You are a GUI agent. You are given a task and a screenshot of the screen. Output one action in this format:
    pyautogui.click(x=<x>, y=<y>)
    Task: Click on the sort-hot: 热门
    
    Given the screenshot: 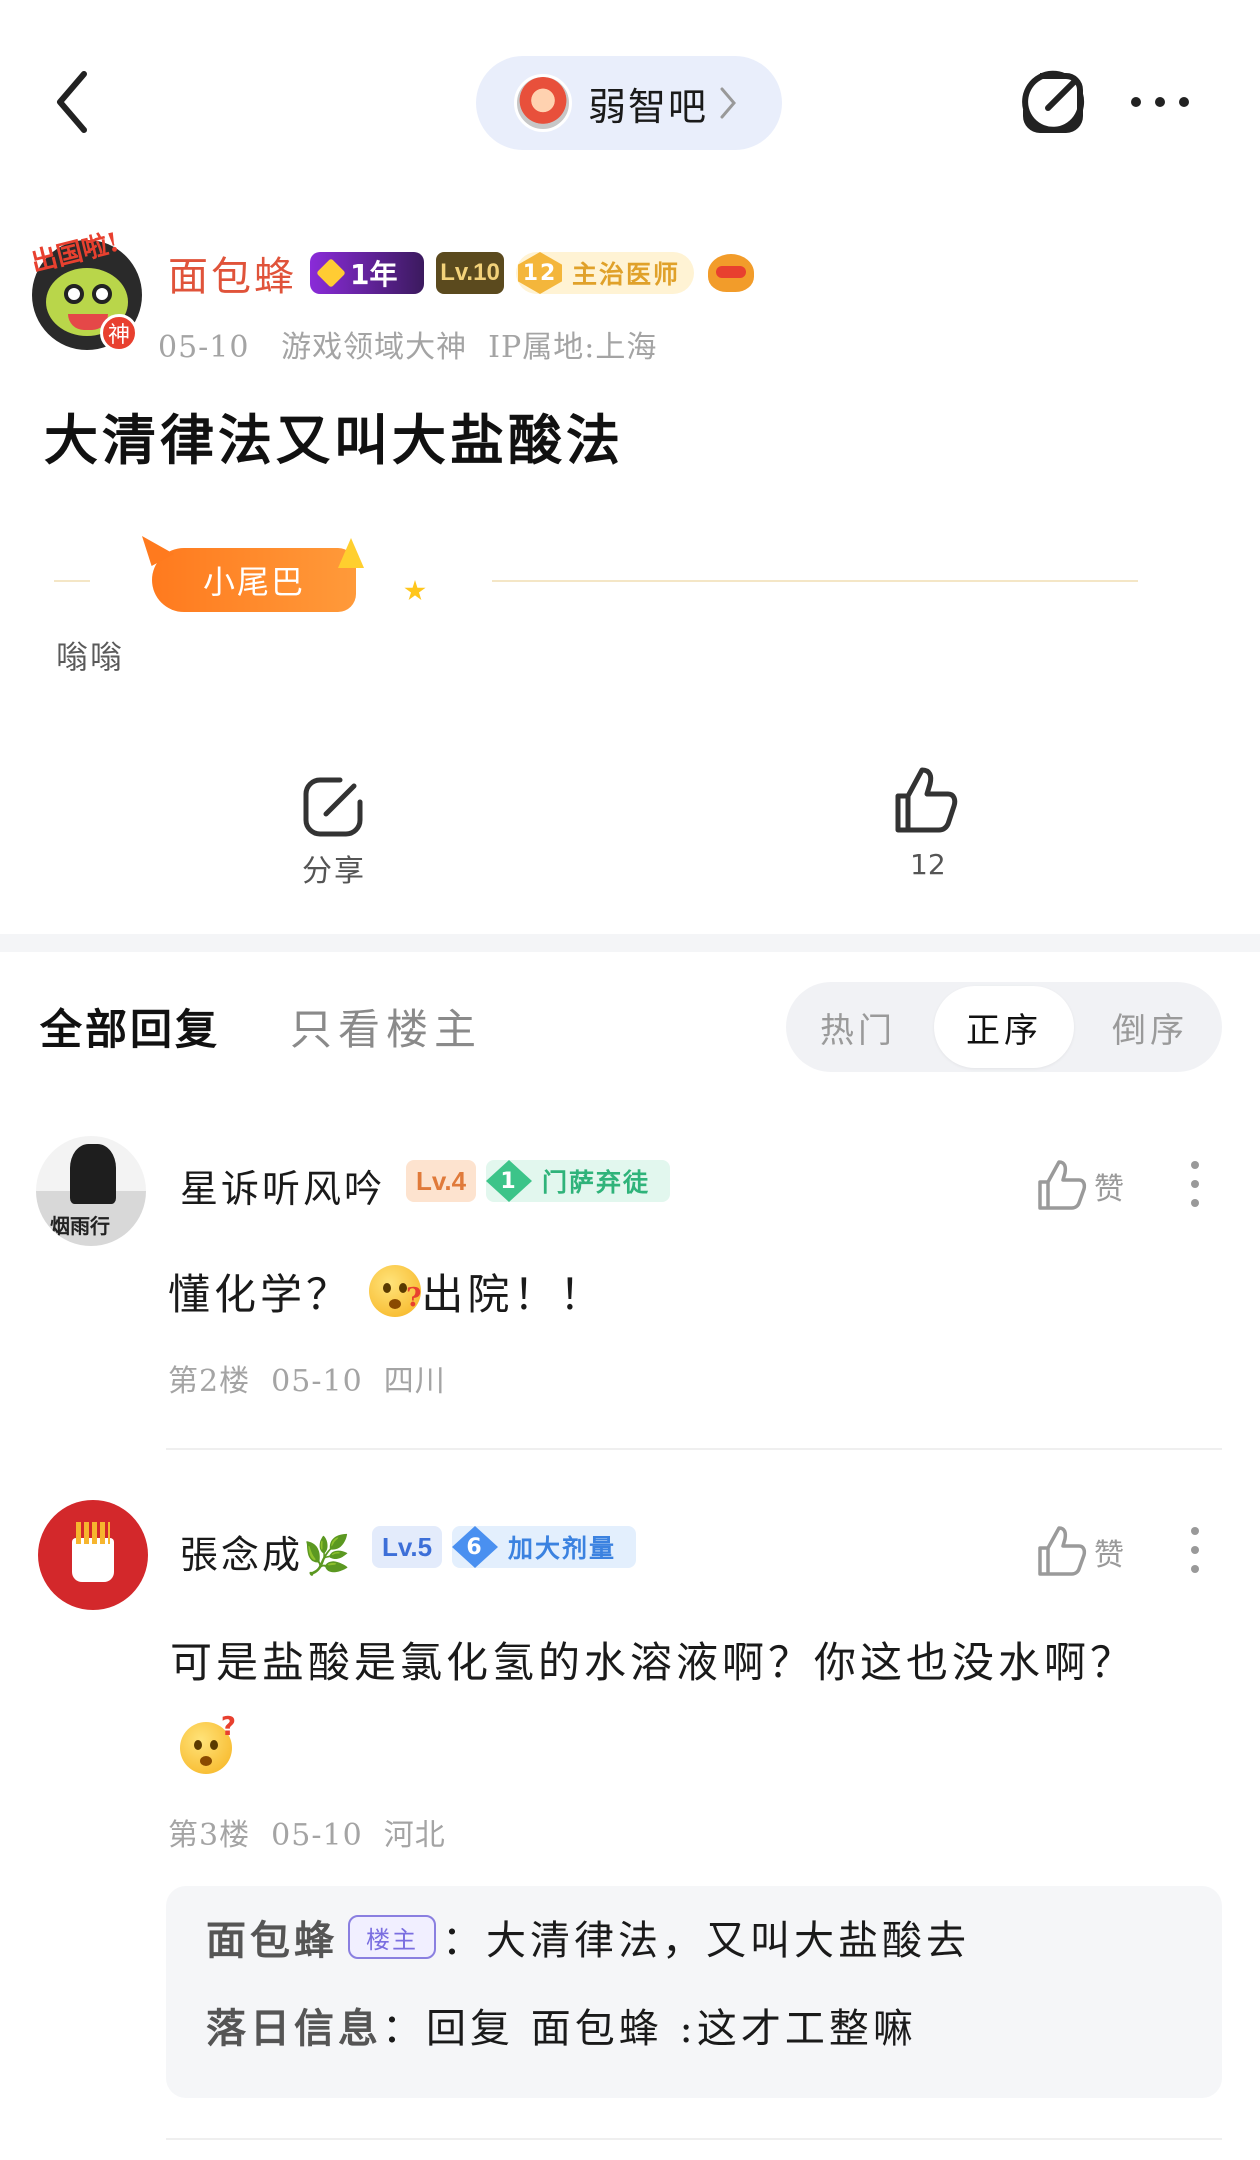 What is the action you would take?
    pyautogui.click(x=858, y=1027)
    